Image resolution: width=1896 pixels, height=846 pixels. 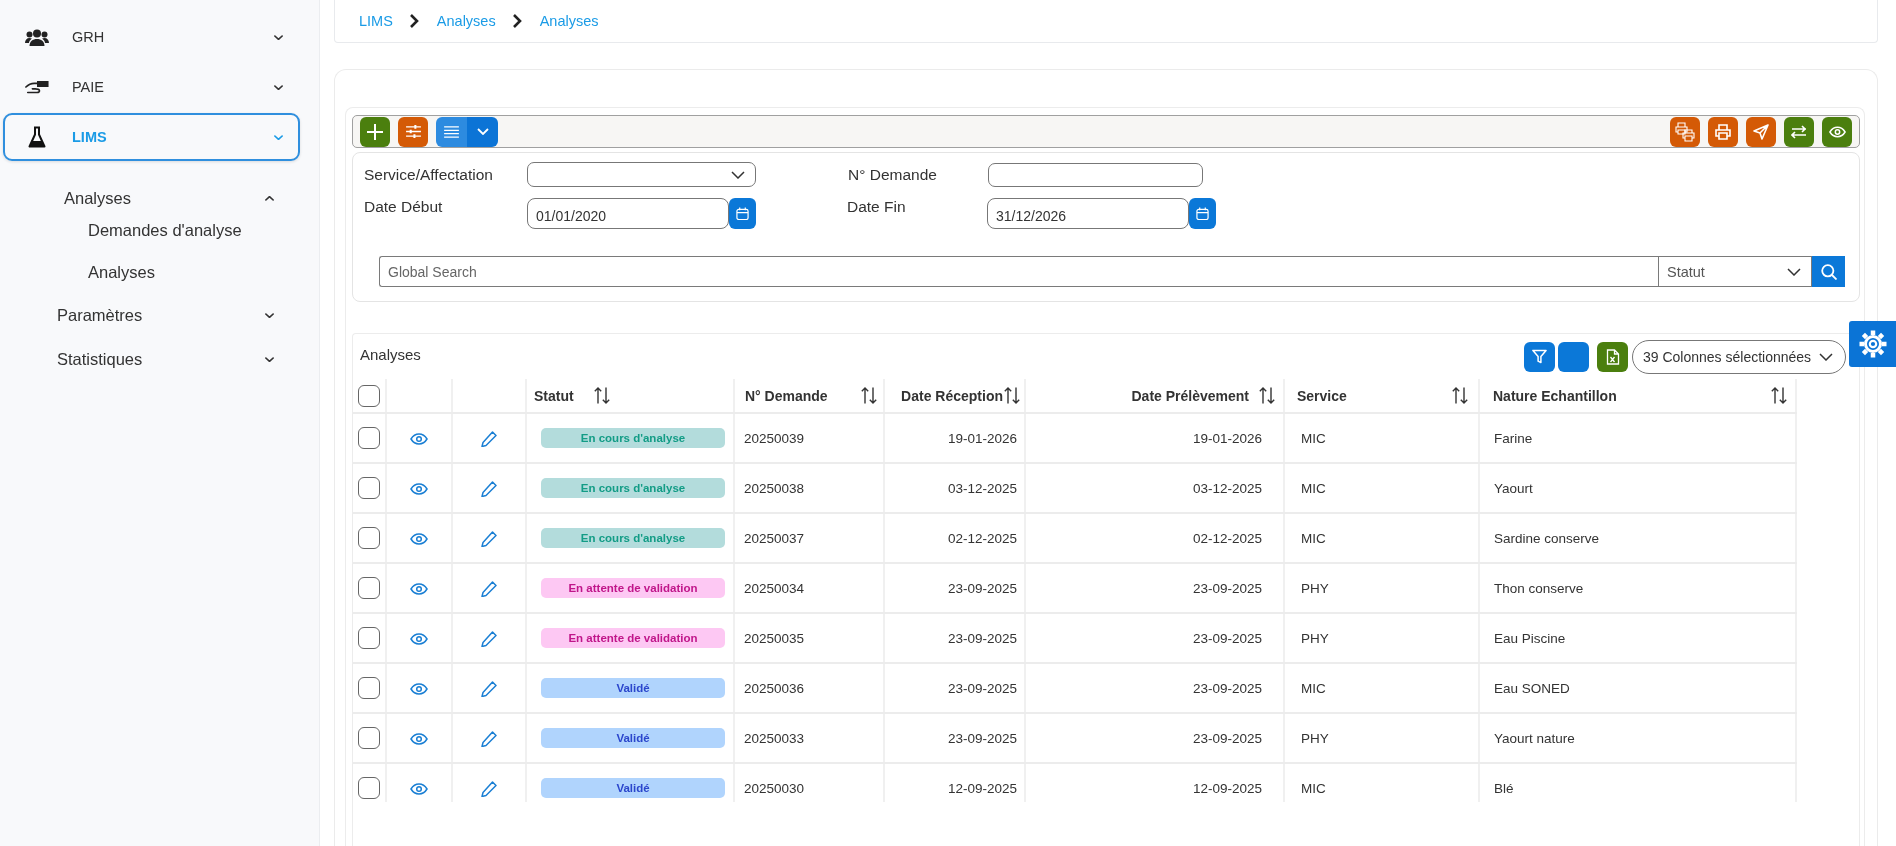 I want to click on view-button, so click(x=1837, y=131).